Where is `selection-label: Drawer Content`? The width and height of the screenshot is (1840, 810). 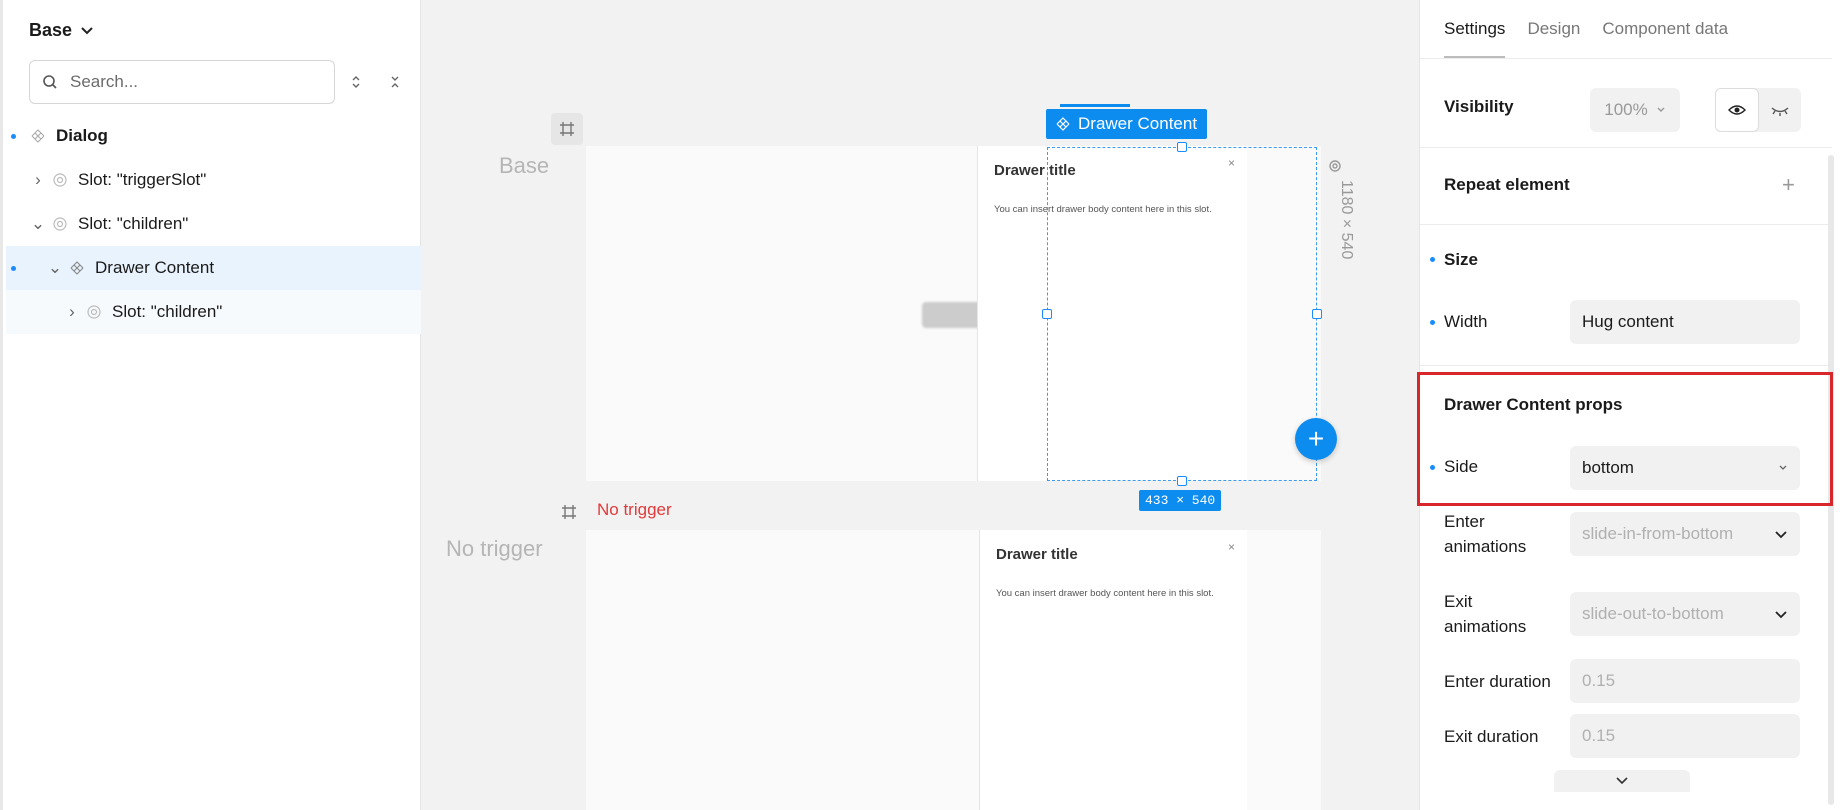 selection-label: Drawer Content is located at coordinates (1127, 124).